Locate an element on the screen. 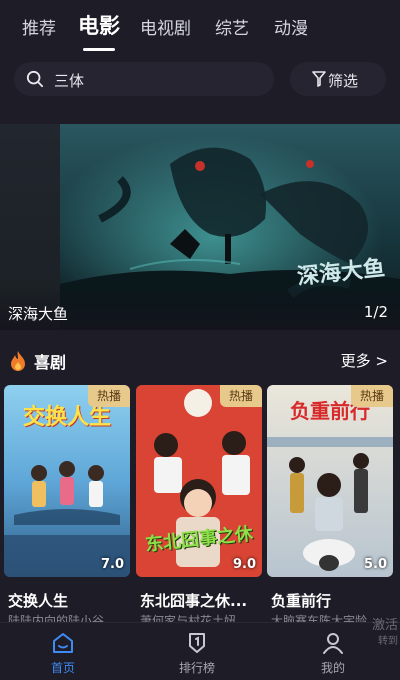  section-title: 喜剧 is located at coordinates (50, 362).